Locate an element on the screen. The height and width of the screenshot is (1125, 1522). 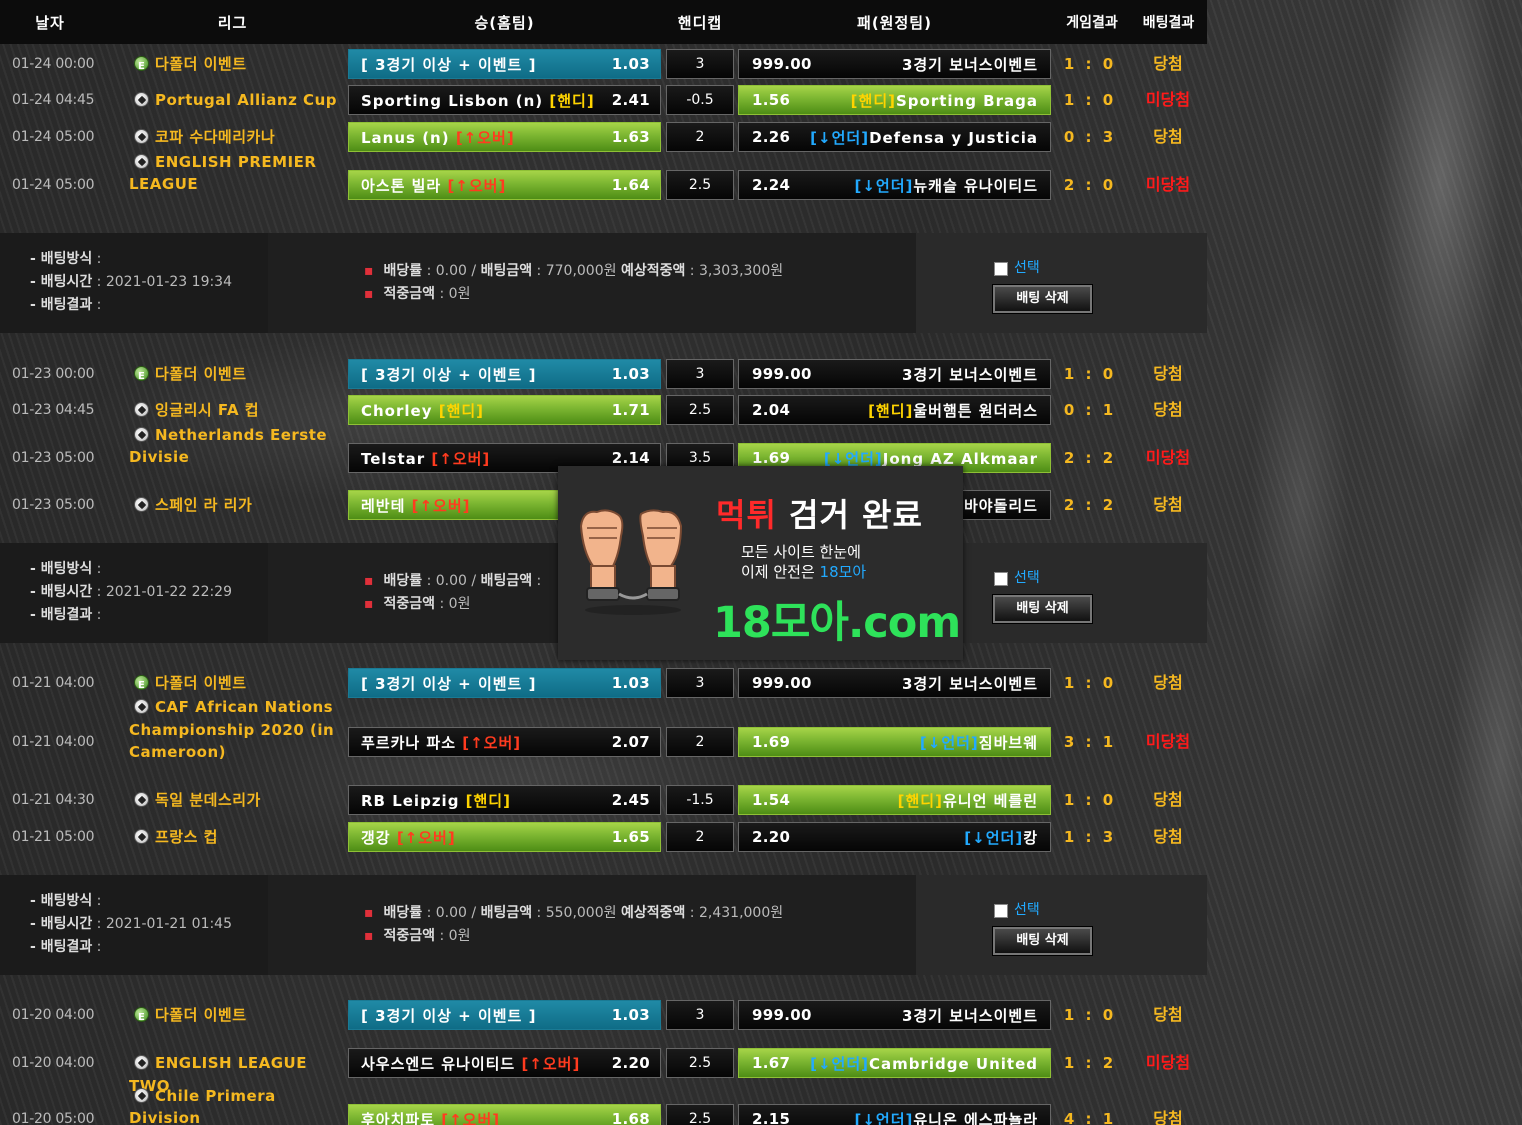
home-team-pick: 후아치파토 [↑오버] 1.68 is located at coordinates (504, 1114).